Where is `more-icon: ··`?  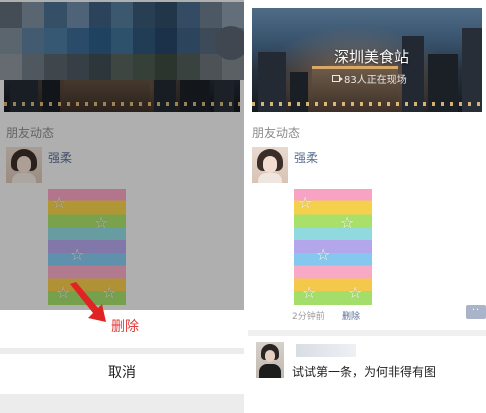
more-icon: ·· is located at coordinates (476, 312).